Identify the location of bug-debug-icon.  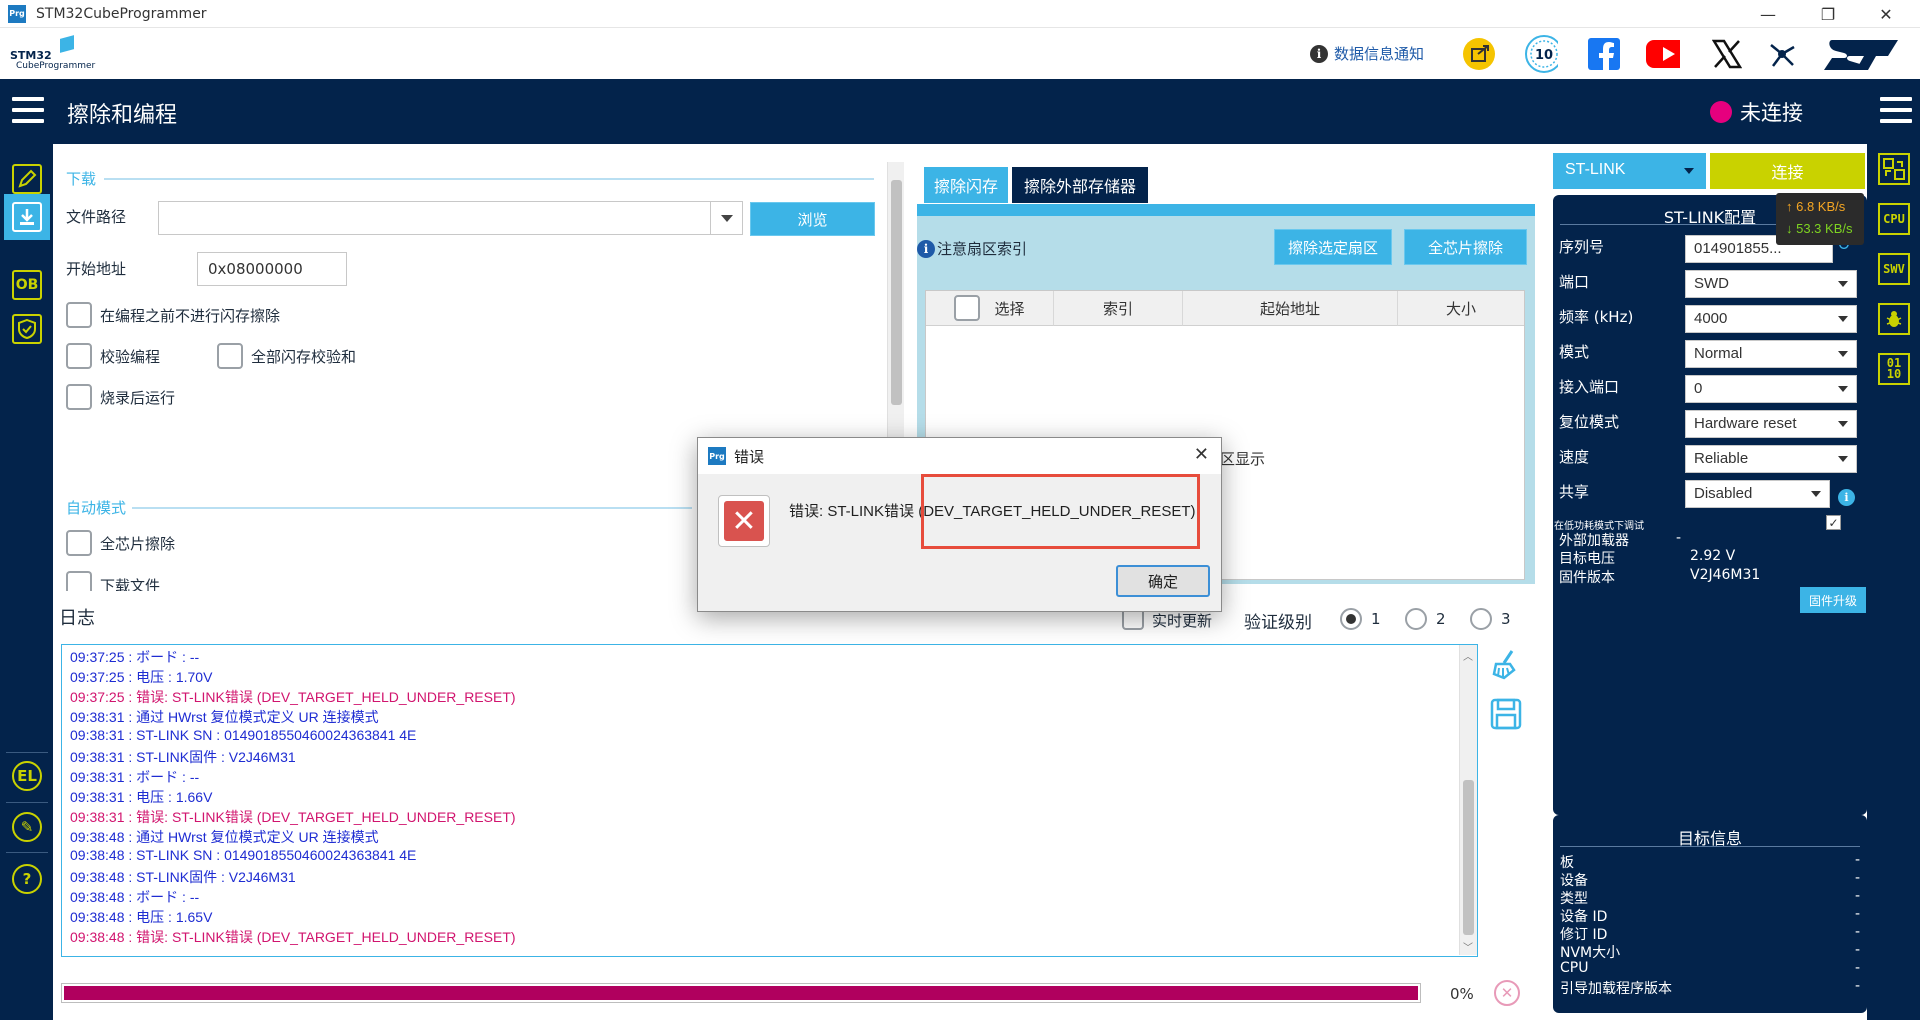
(1894, 319).